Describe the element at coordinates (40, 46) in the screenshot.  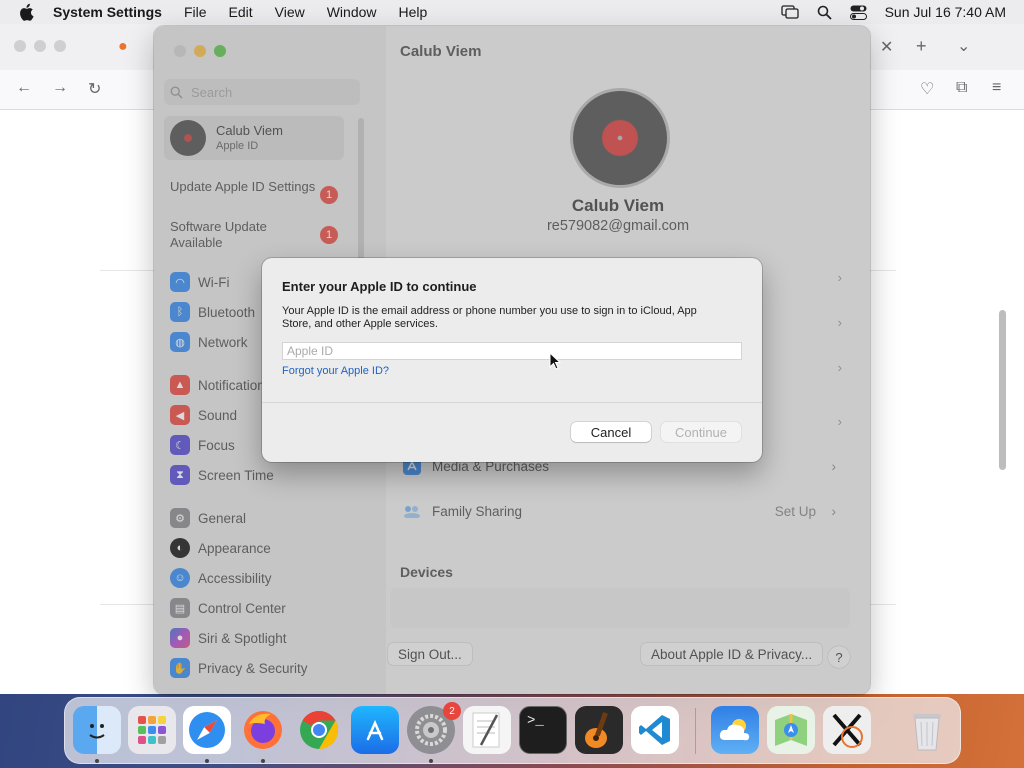
I see `browser-minimize-light` at that location.